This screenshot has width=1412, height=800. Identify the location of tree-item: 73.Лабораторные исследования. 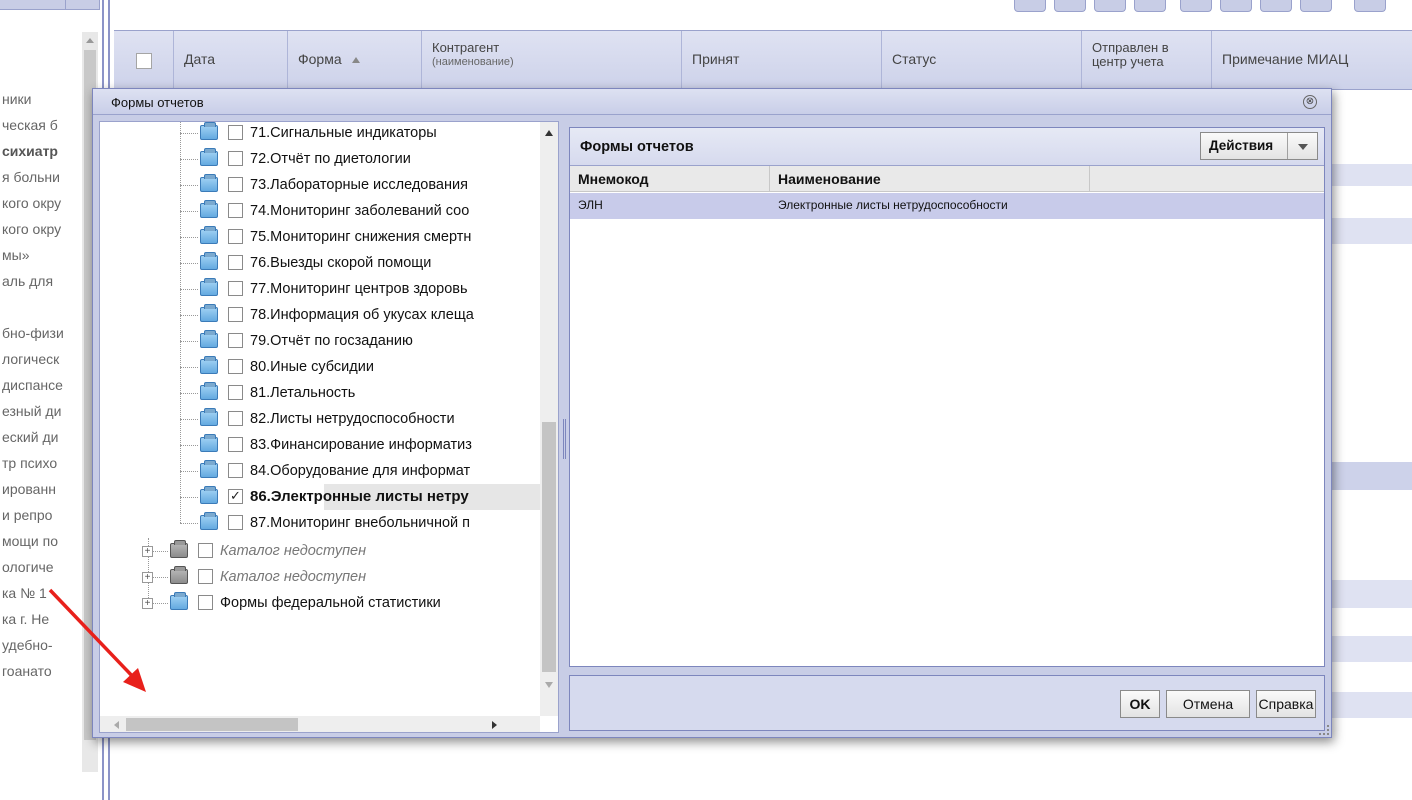
(320, 185).